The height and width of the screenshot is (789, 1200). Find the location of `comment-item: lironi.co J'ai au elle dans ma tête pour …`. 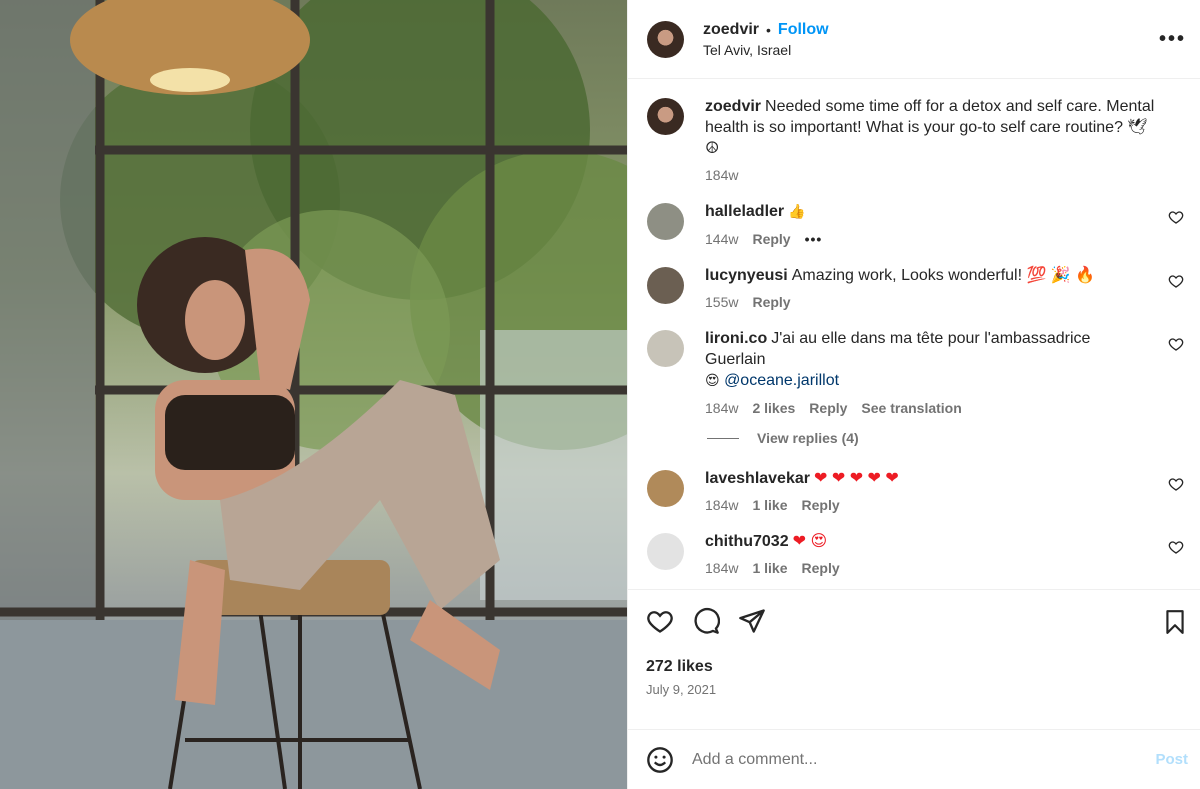

comment-item: lironi.co J'ai au elle dans ma tête pour … is located at coordinates (915, 372).